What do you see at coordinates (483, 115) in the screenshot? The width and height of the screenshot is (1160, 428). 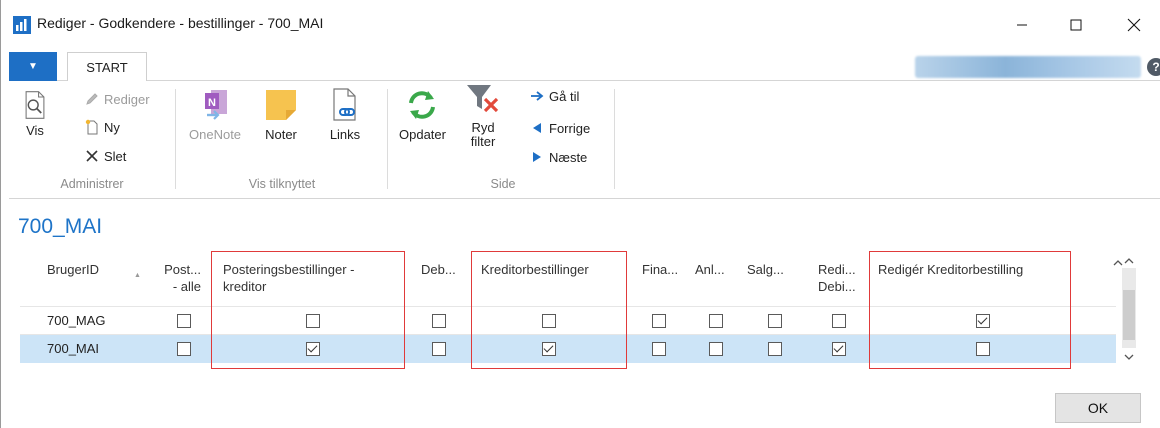 I see `ryd-filter-button: Ryd filter` at bounding box center [483, 115].